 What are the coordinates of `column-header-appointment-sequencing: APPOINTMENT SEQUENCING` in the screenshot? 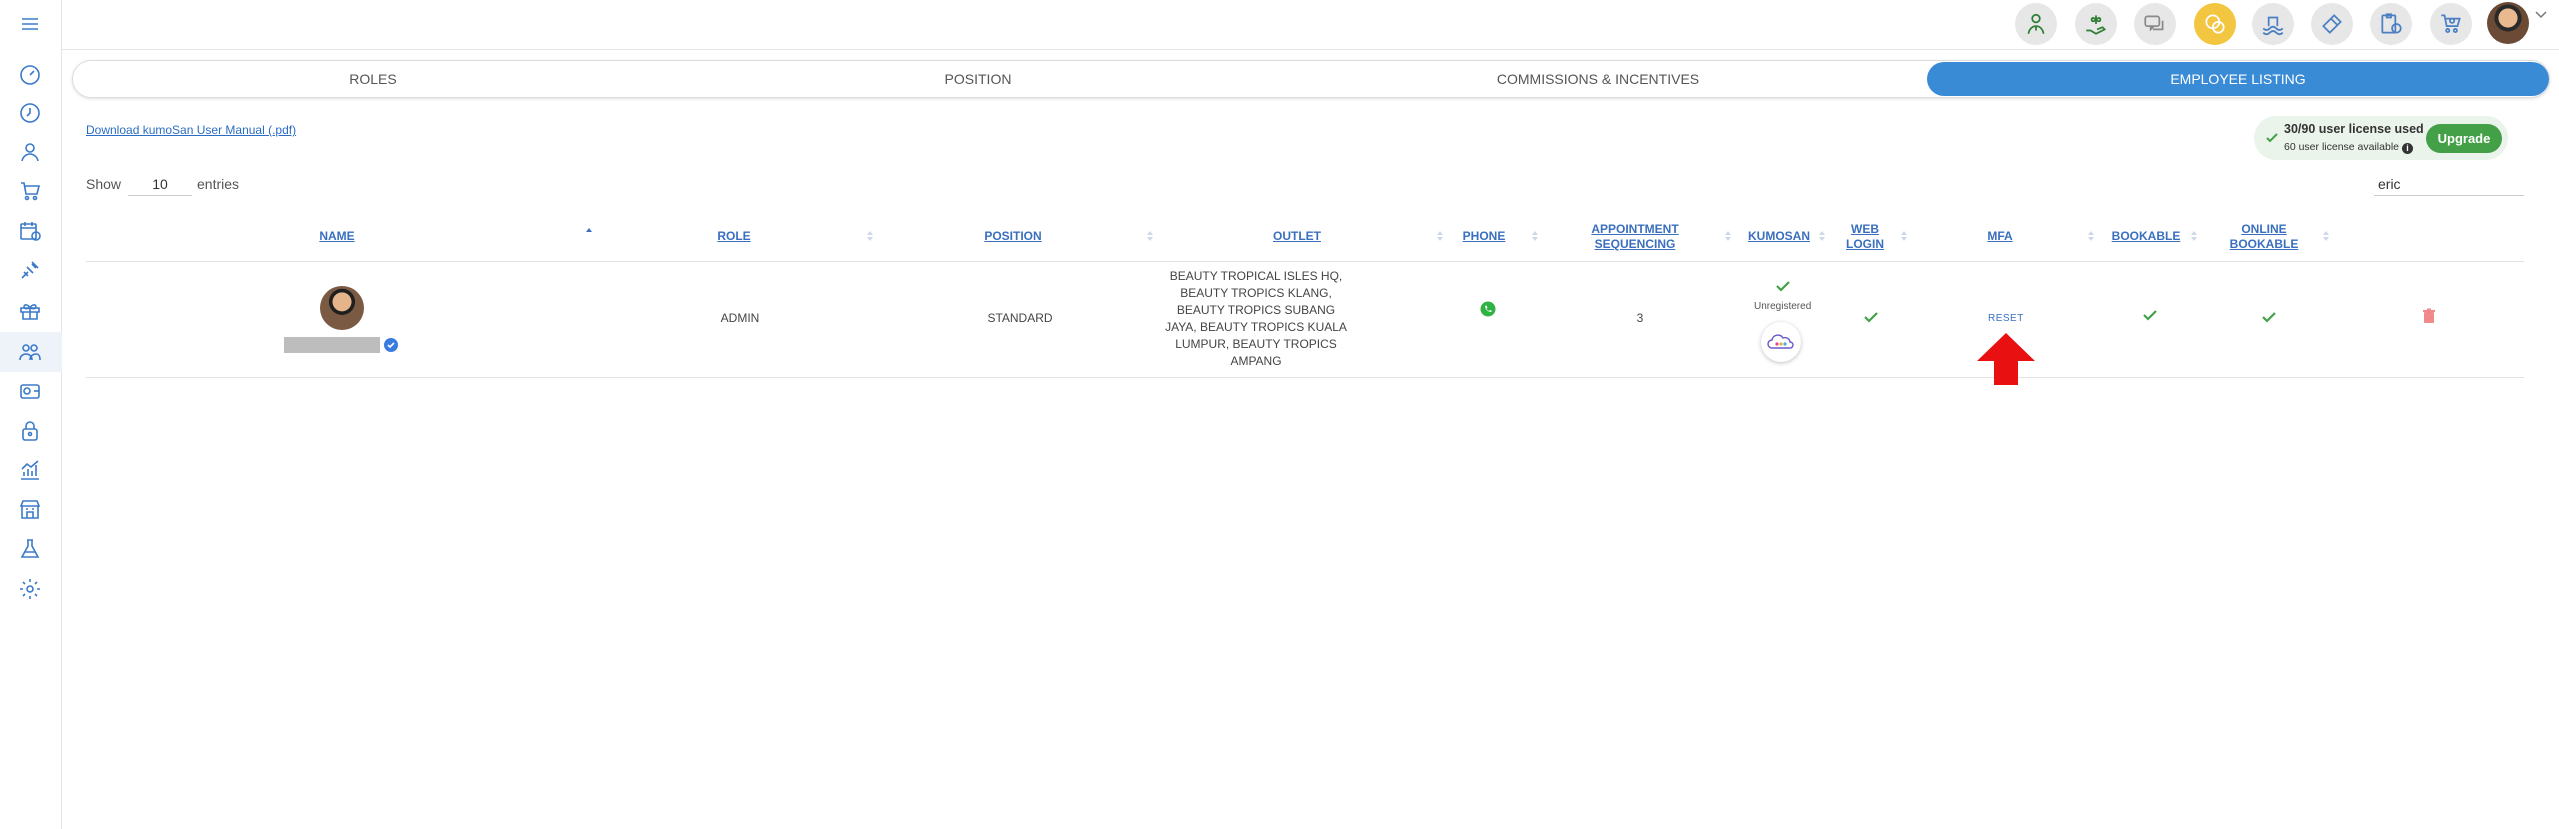 It's located at (1635, 237).